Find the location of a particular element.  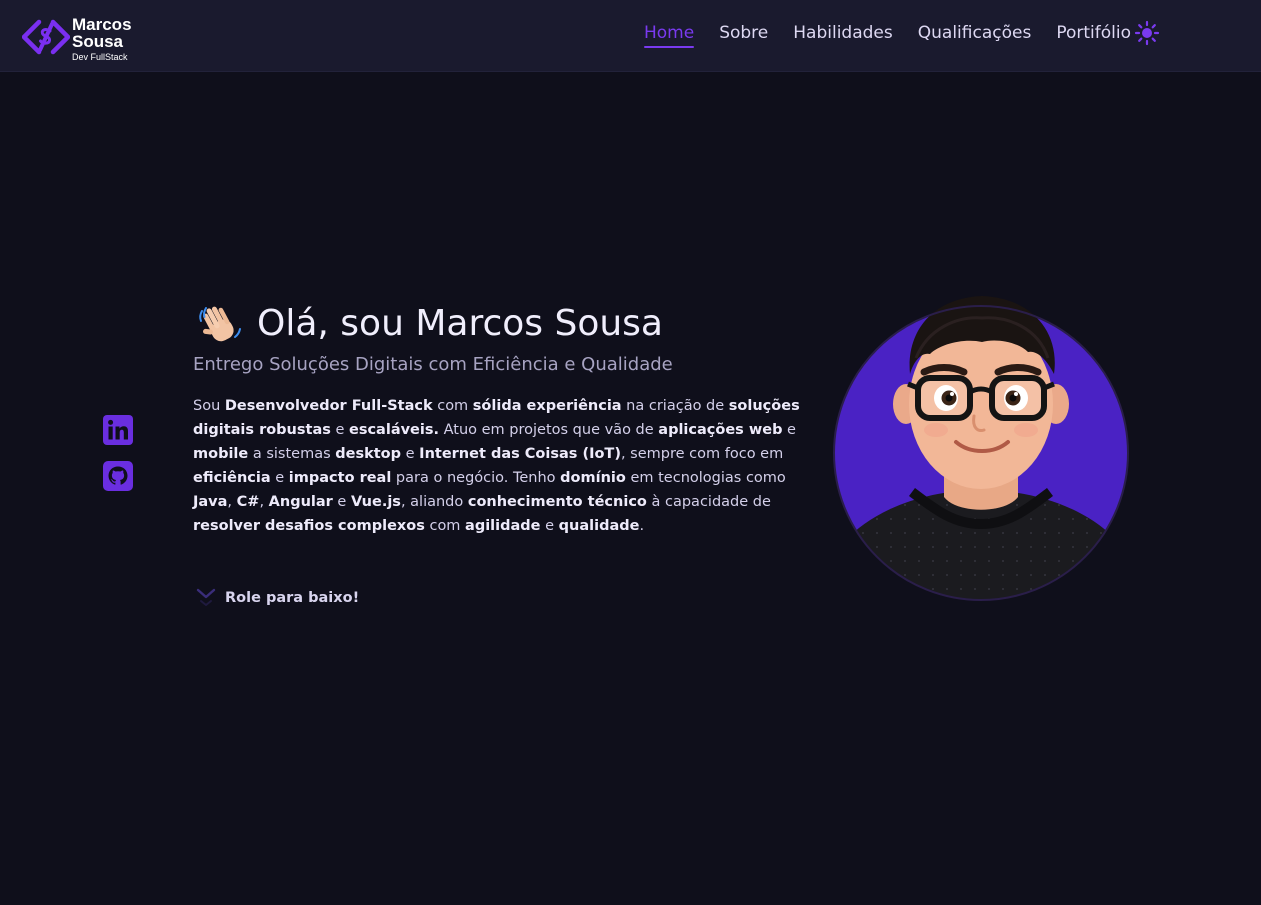

github-icon is located at coordinates (118, 476).